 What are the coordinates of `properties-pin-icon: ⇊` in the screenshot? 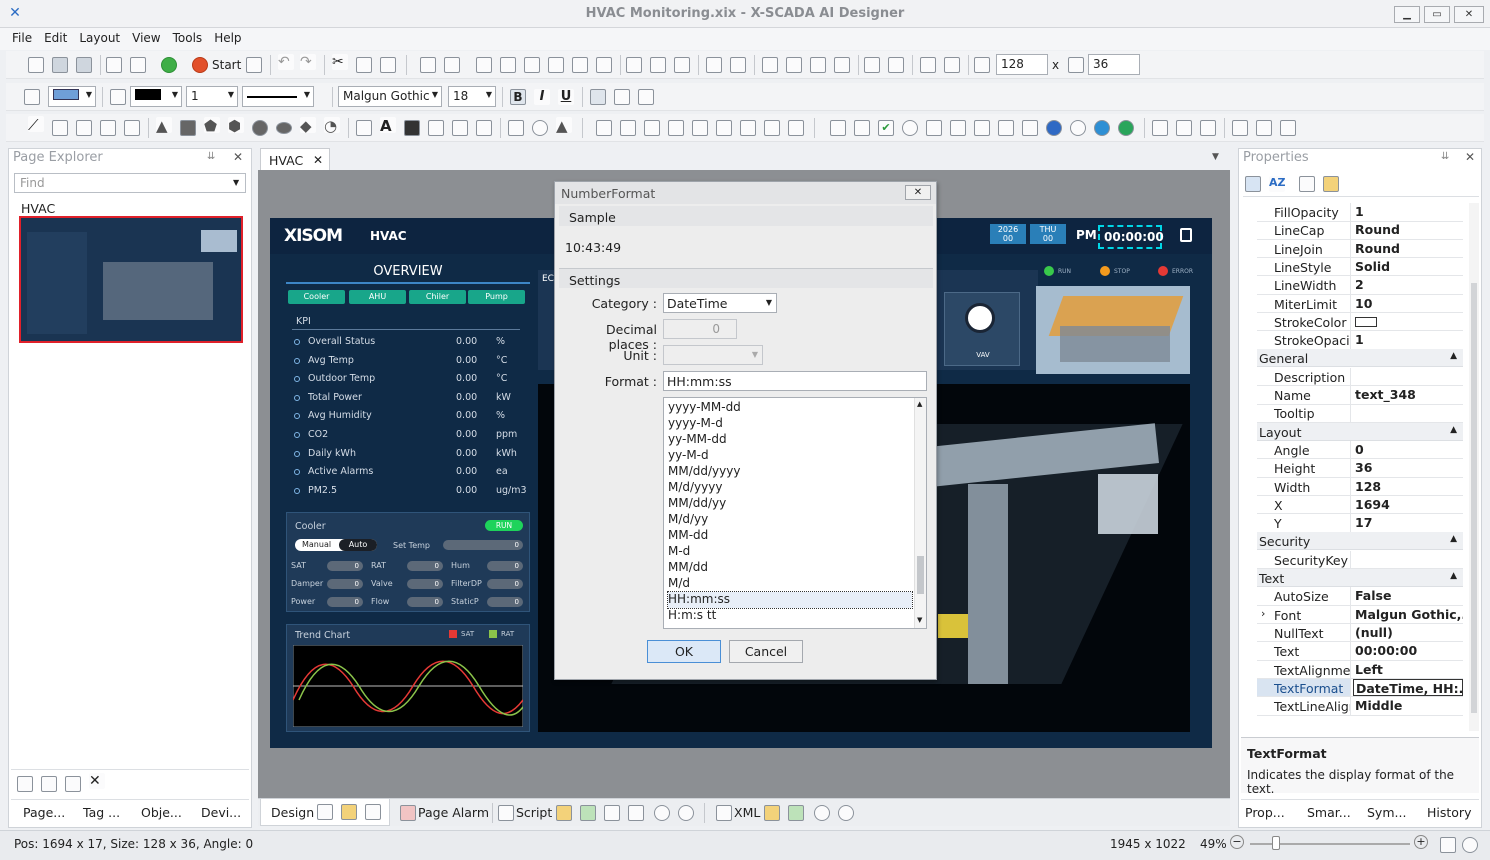 It's located at (1445, 156).